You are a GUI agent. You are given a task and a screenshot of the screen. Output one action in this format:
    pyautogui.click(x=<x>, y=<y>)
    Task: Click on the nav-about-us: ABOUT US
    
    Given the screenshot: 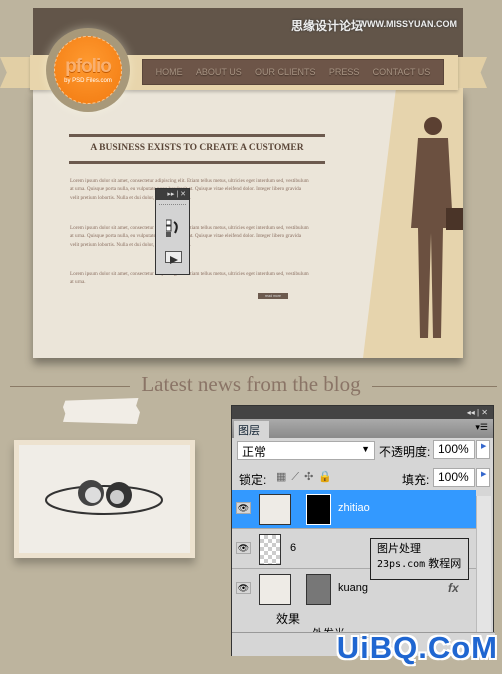 What is the action you would take?
    pyautogui.click(x=219, y=72)
    